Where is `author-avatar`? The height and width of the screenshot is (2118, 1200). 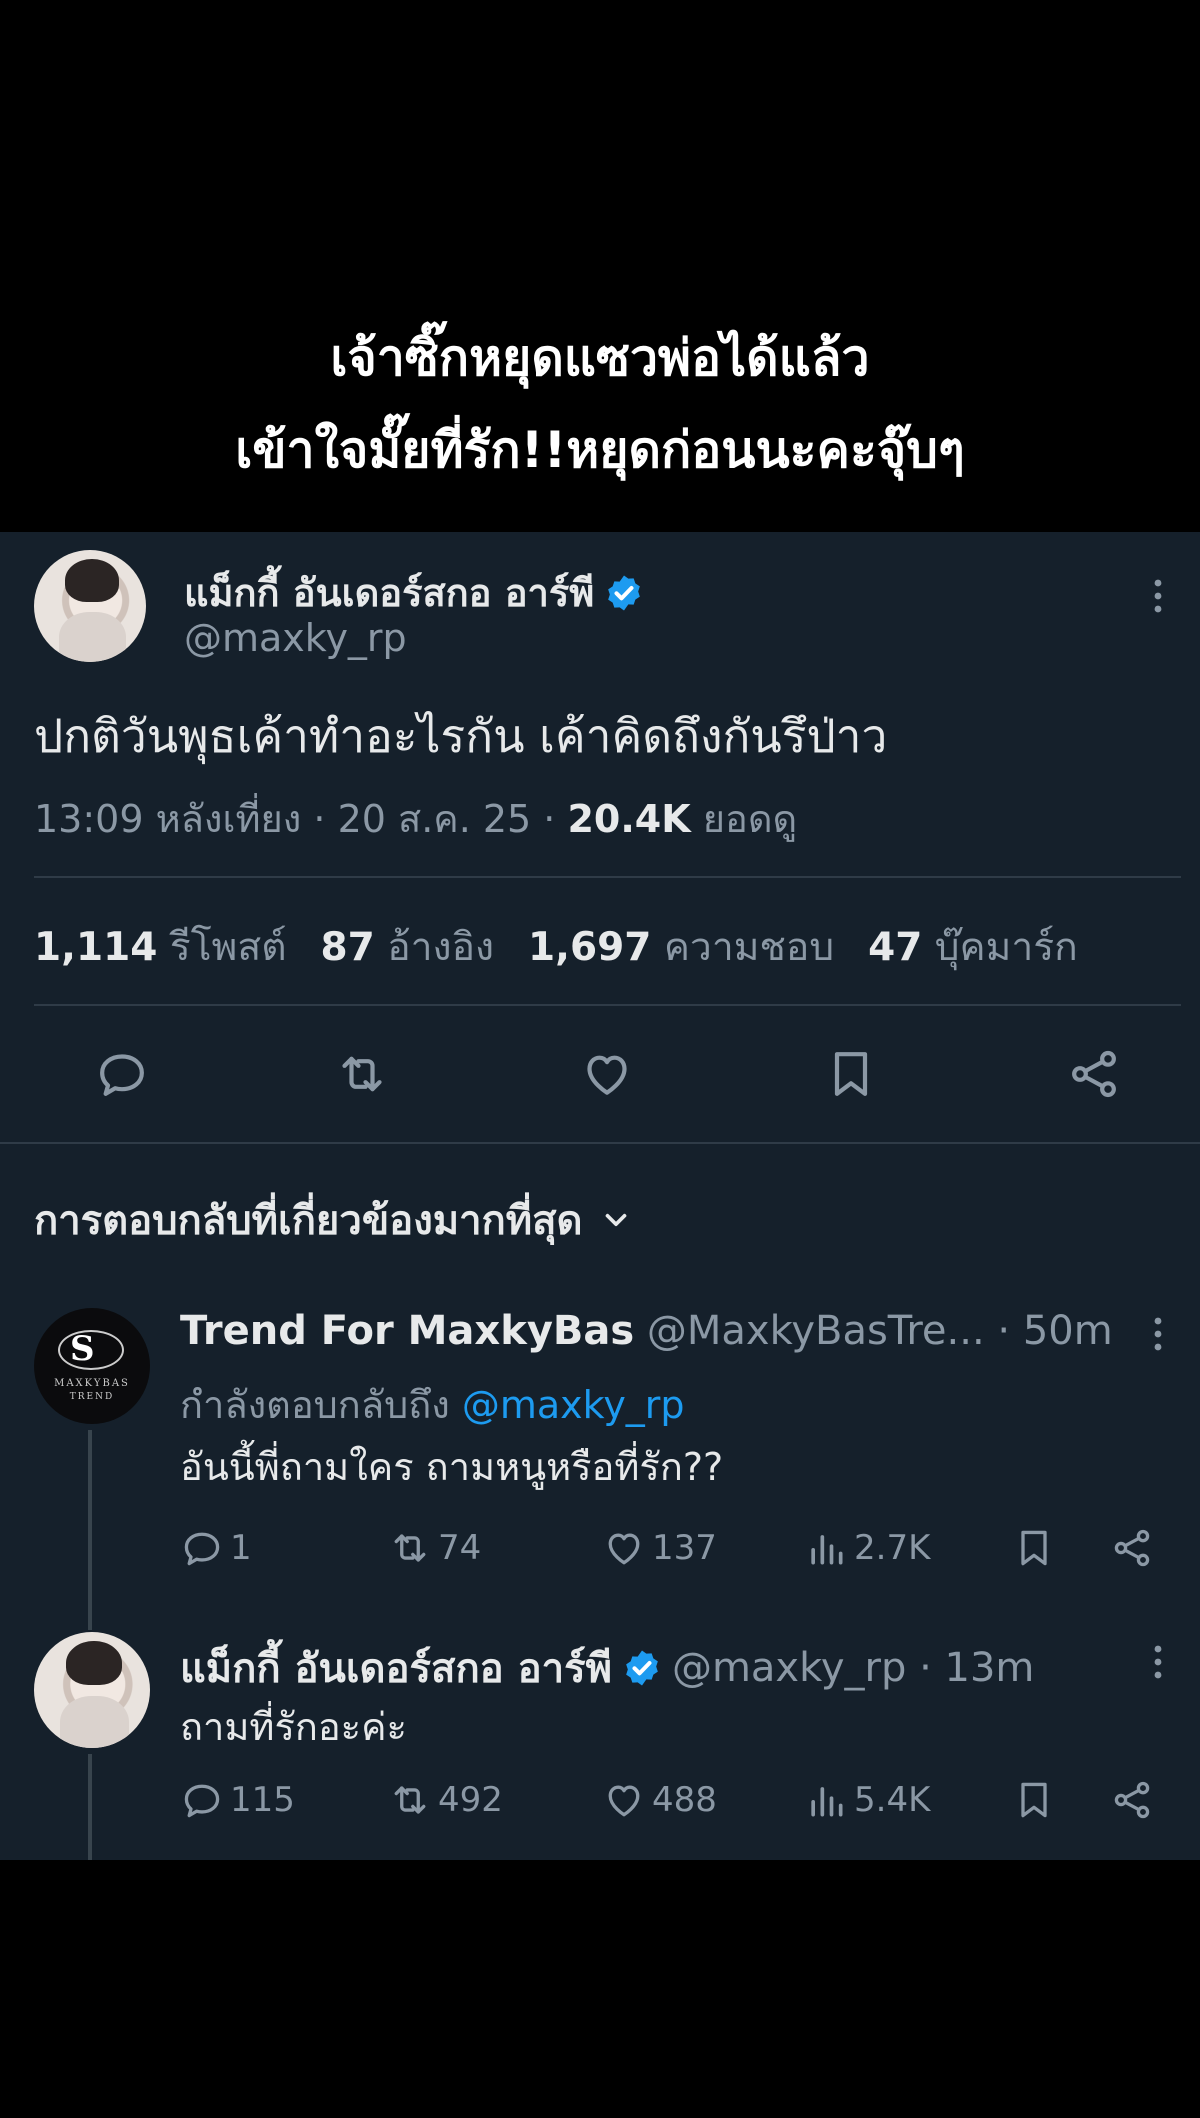 author-avatar is located at coordinates (90, 606).